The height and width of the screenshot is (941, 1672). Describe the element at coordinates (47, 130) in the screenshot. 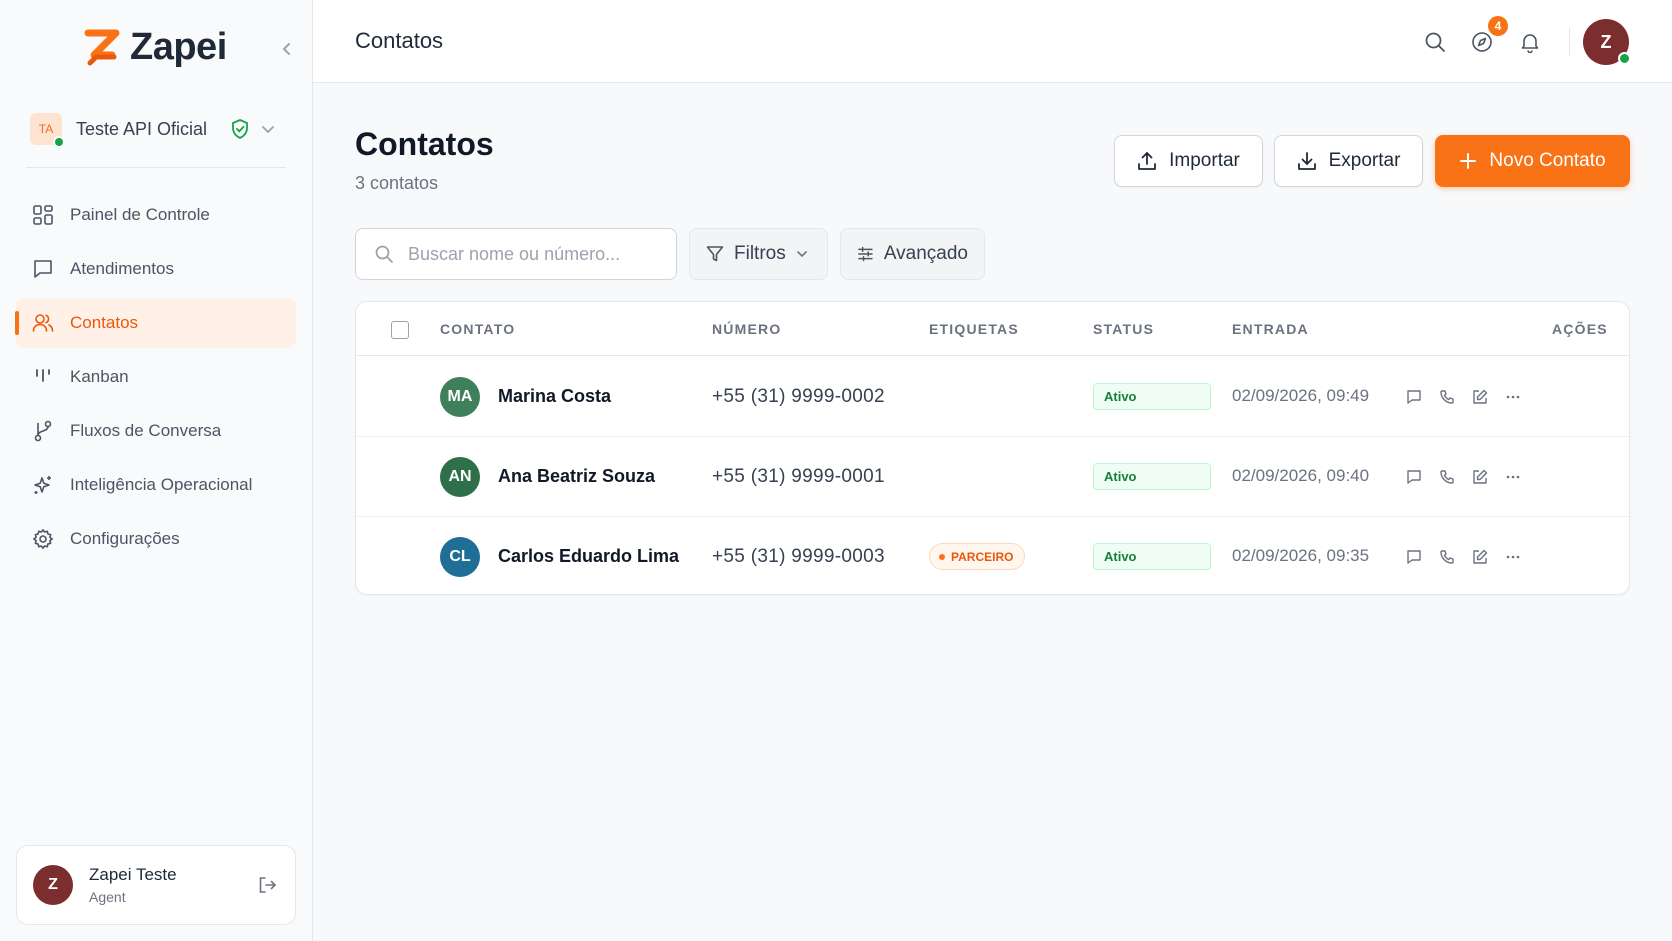

I see `account-avatar: TA` at that location.